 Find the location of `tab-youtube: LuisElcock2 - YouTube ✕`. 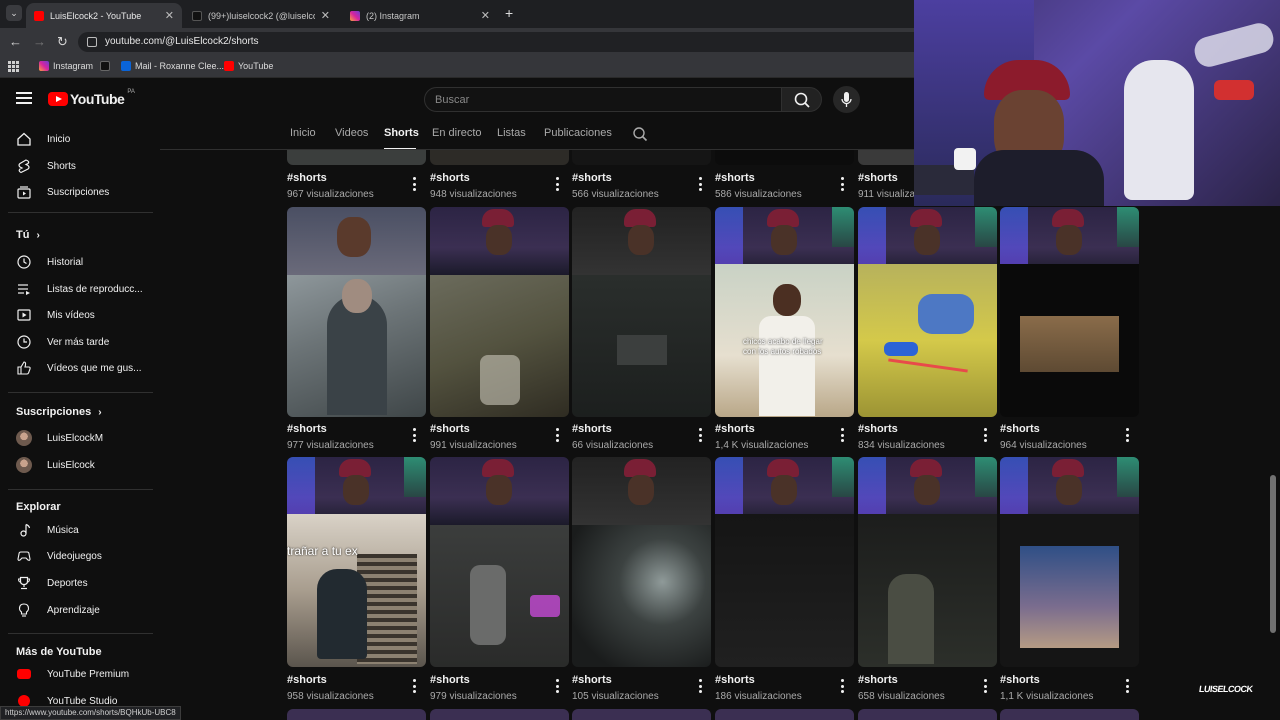

tab-youtube: LuisElcock2 - YouTube ✕ is located at coordinates (104, 15).